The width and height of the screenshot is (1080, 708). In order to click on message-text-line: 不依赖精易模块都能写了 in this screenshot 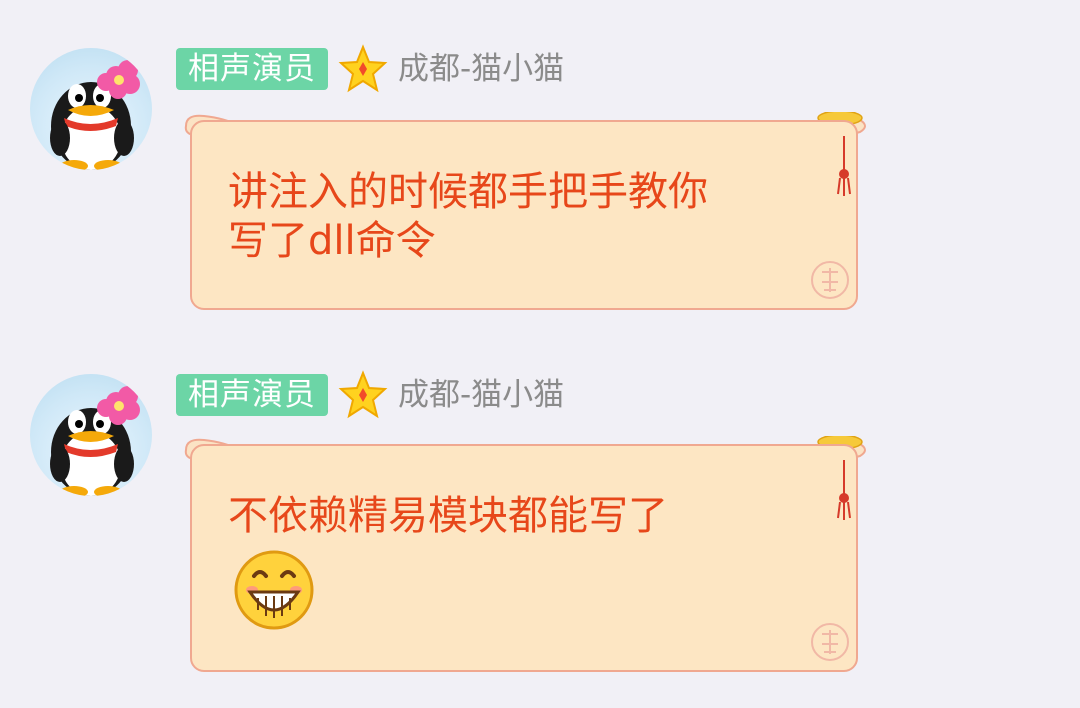, I will do `click(448, 516)`.